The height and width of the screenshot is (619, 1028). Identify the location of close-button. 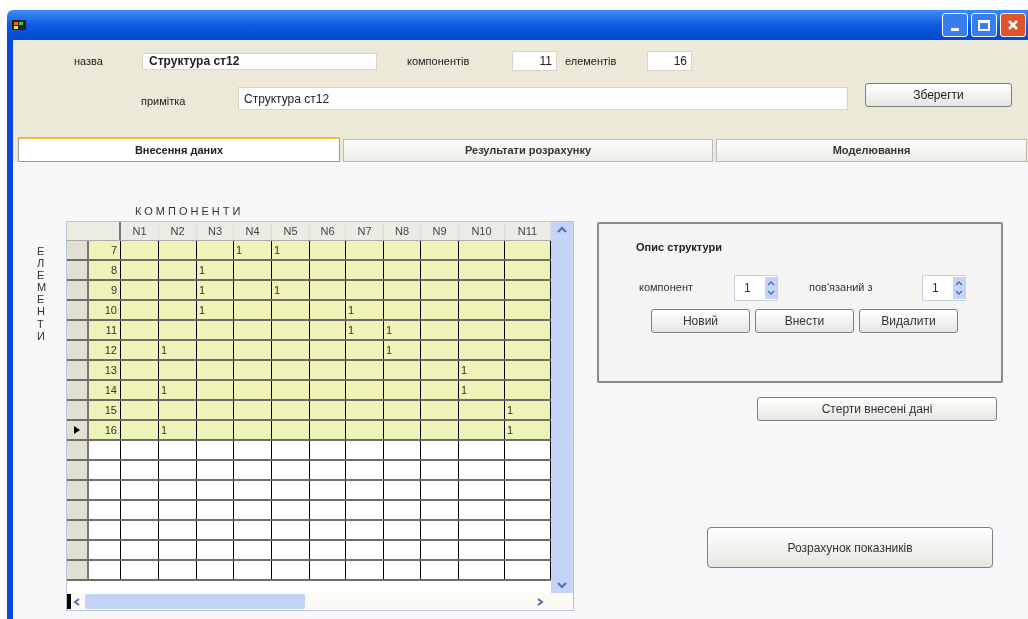
(1013, 25).